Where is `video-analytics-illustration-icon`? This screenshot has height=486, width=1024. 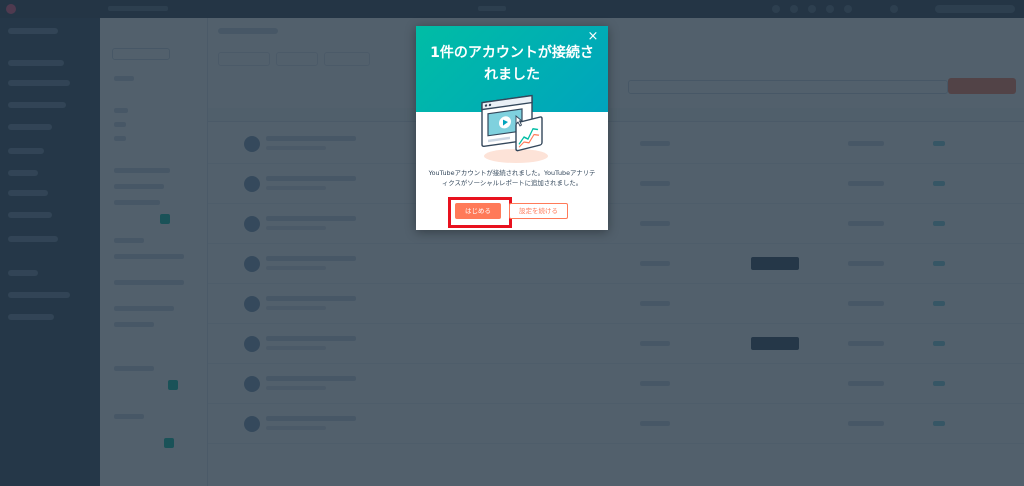
video-analytics-illustration-icon is located at coordinates (514, 128).